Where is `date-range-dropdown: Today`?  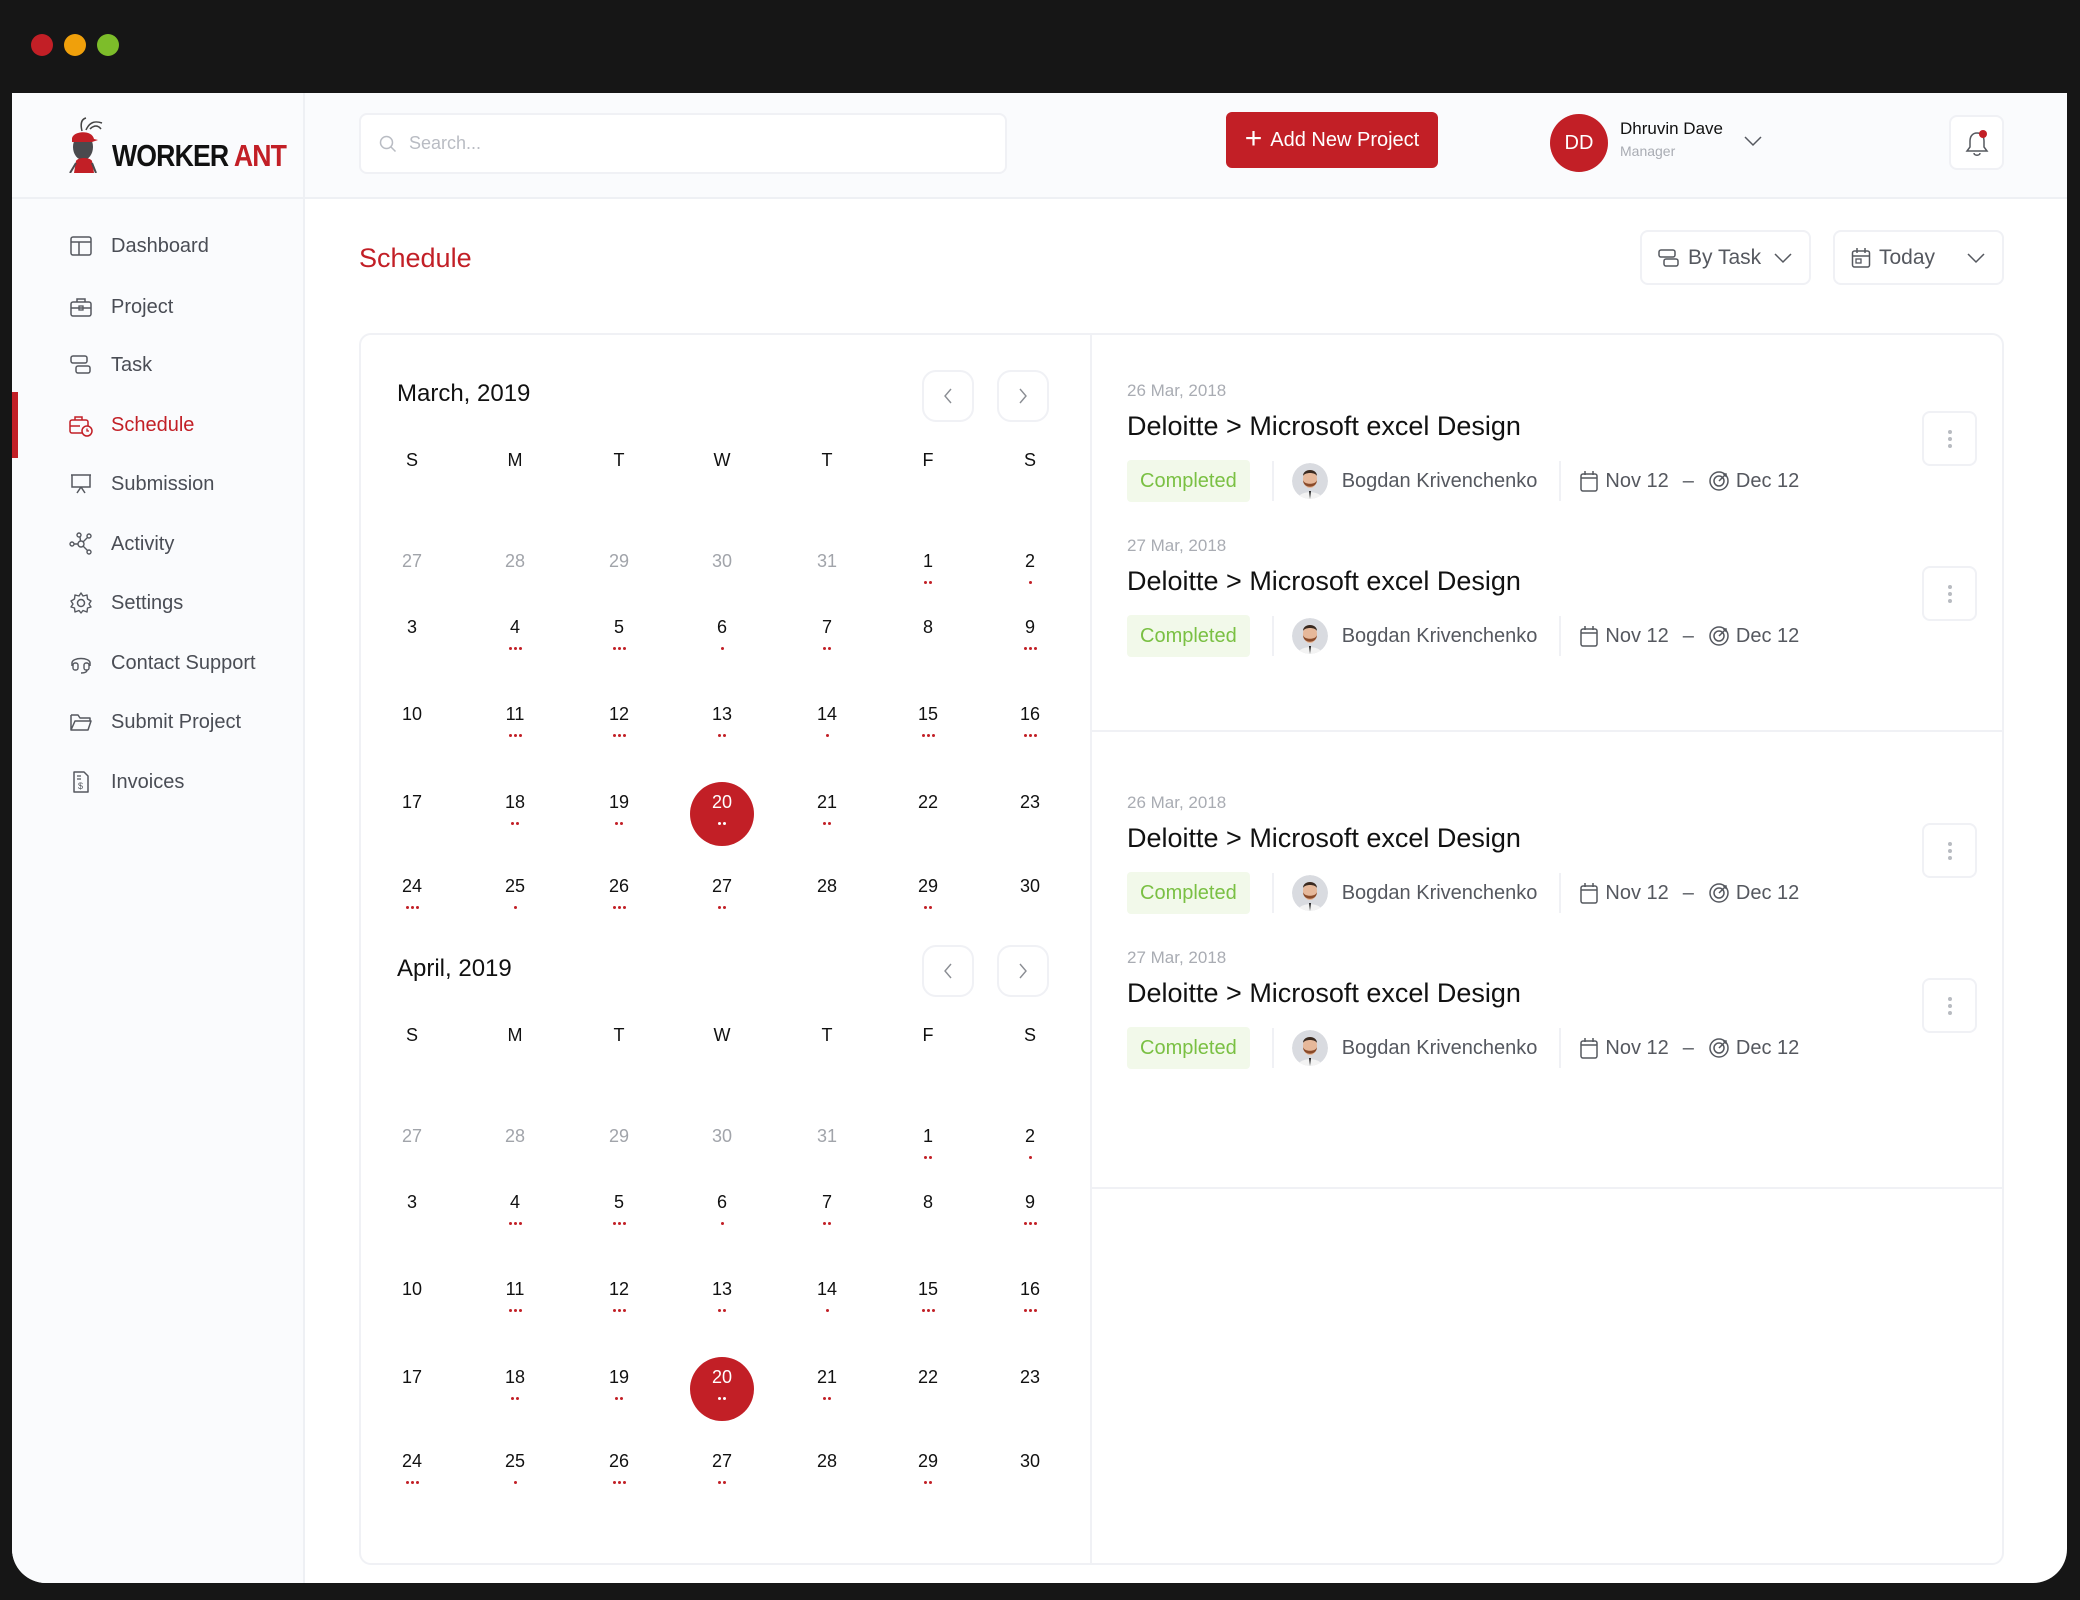
date-range-dropdown: Today is located at coordinates (1918, 257).